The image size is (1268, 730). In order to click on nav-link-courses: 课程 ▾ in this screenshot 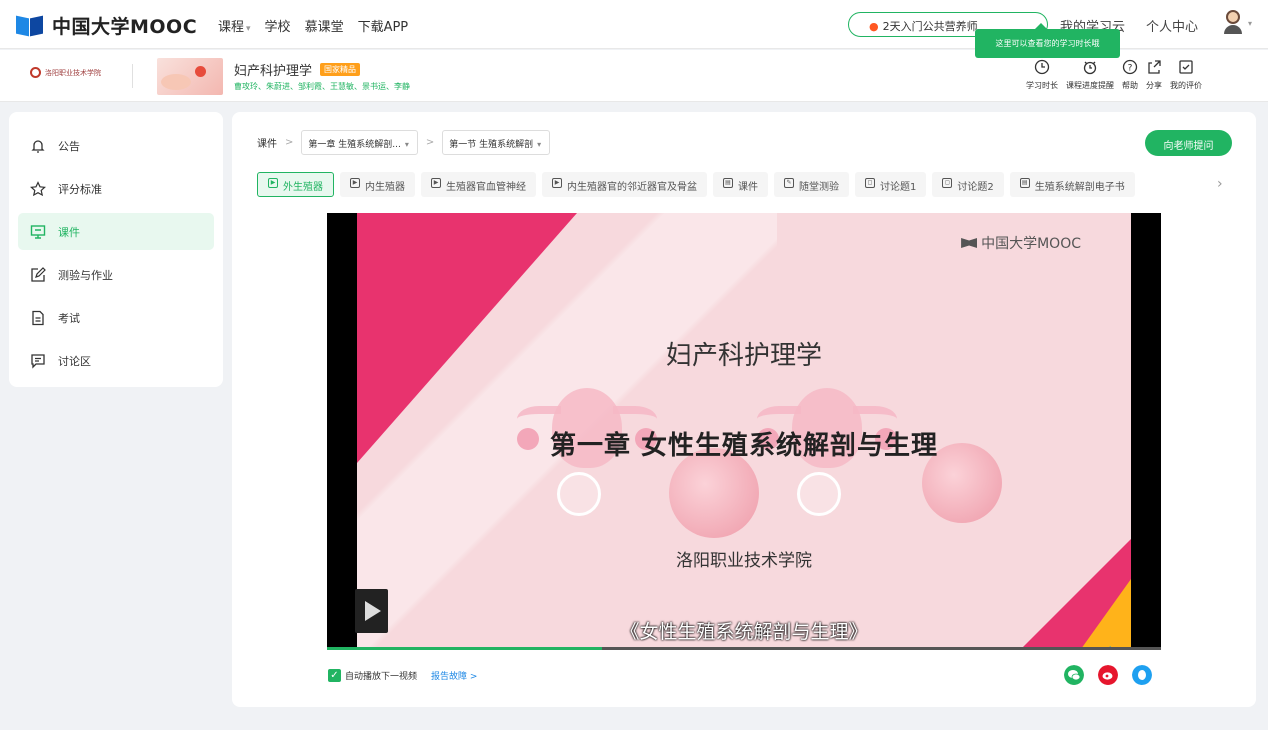, I will do `click(234, 25)`.